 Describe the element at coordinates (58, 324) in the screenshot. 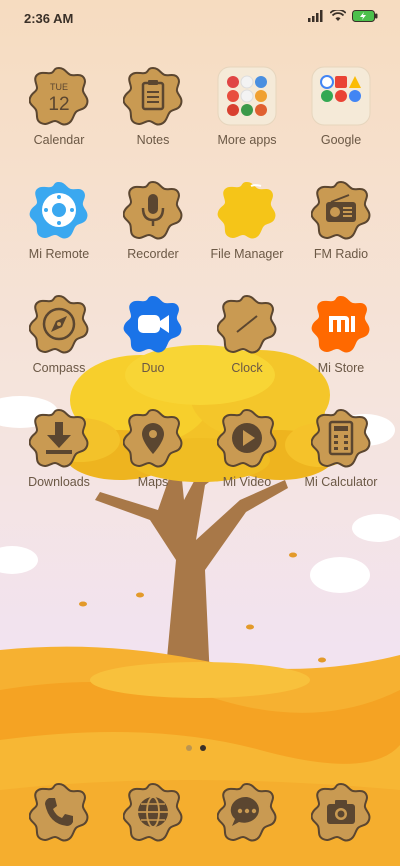

I see `compass-icon` at that location.